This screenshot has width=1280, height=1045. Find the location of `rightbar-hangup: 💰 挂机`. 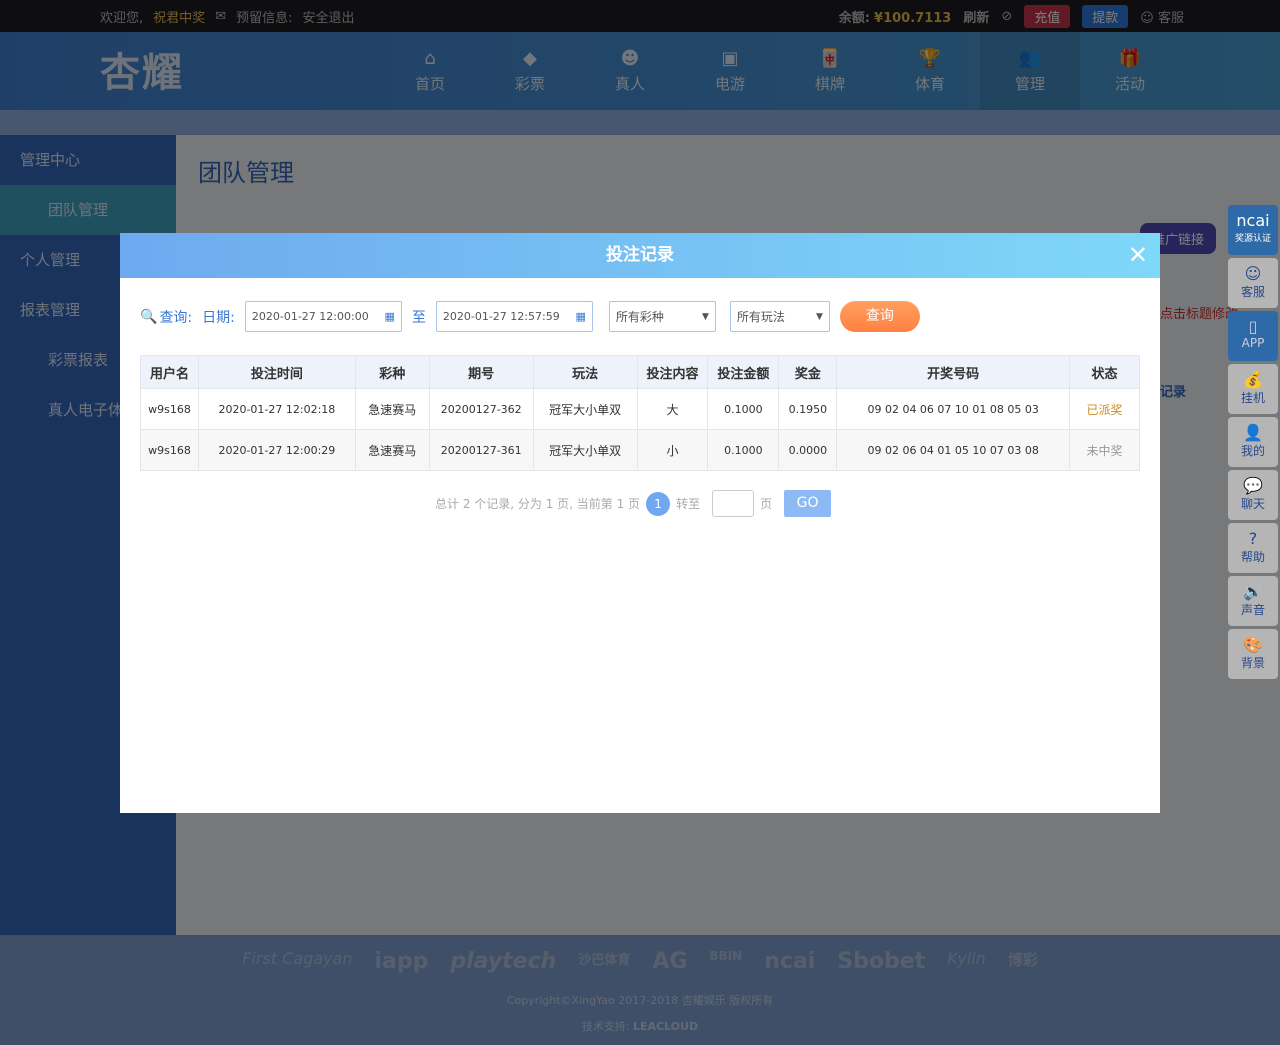

rightbar-hangup: 💰 挂机 is located at coordinates (1253, 389).